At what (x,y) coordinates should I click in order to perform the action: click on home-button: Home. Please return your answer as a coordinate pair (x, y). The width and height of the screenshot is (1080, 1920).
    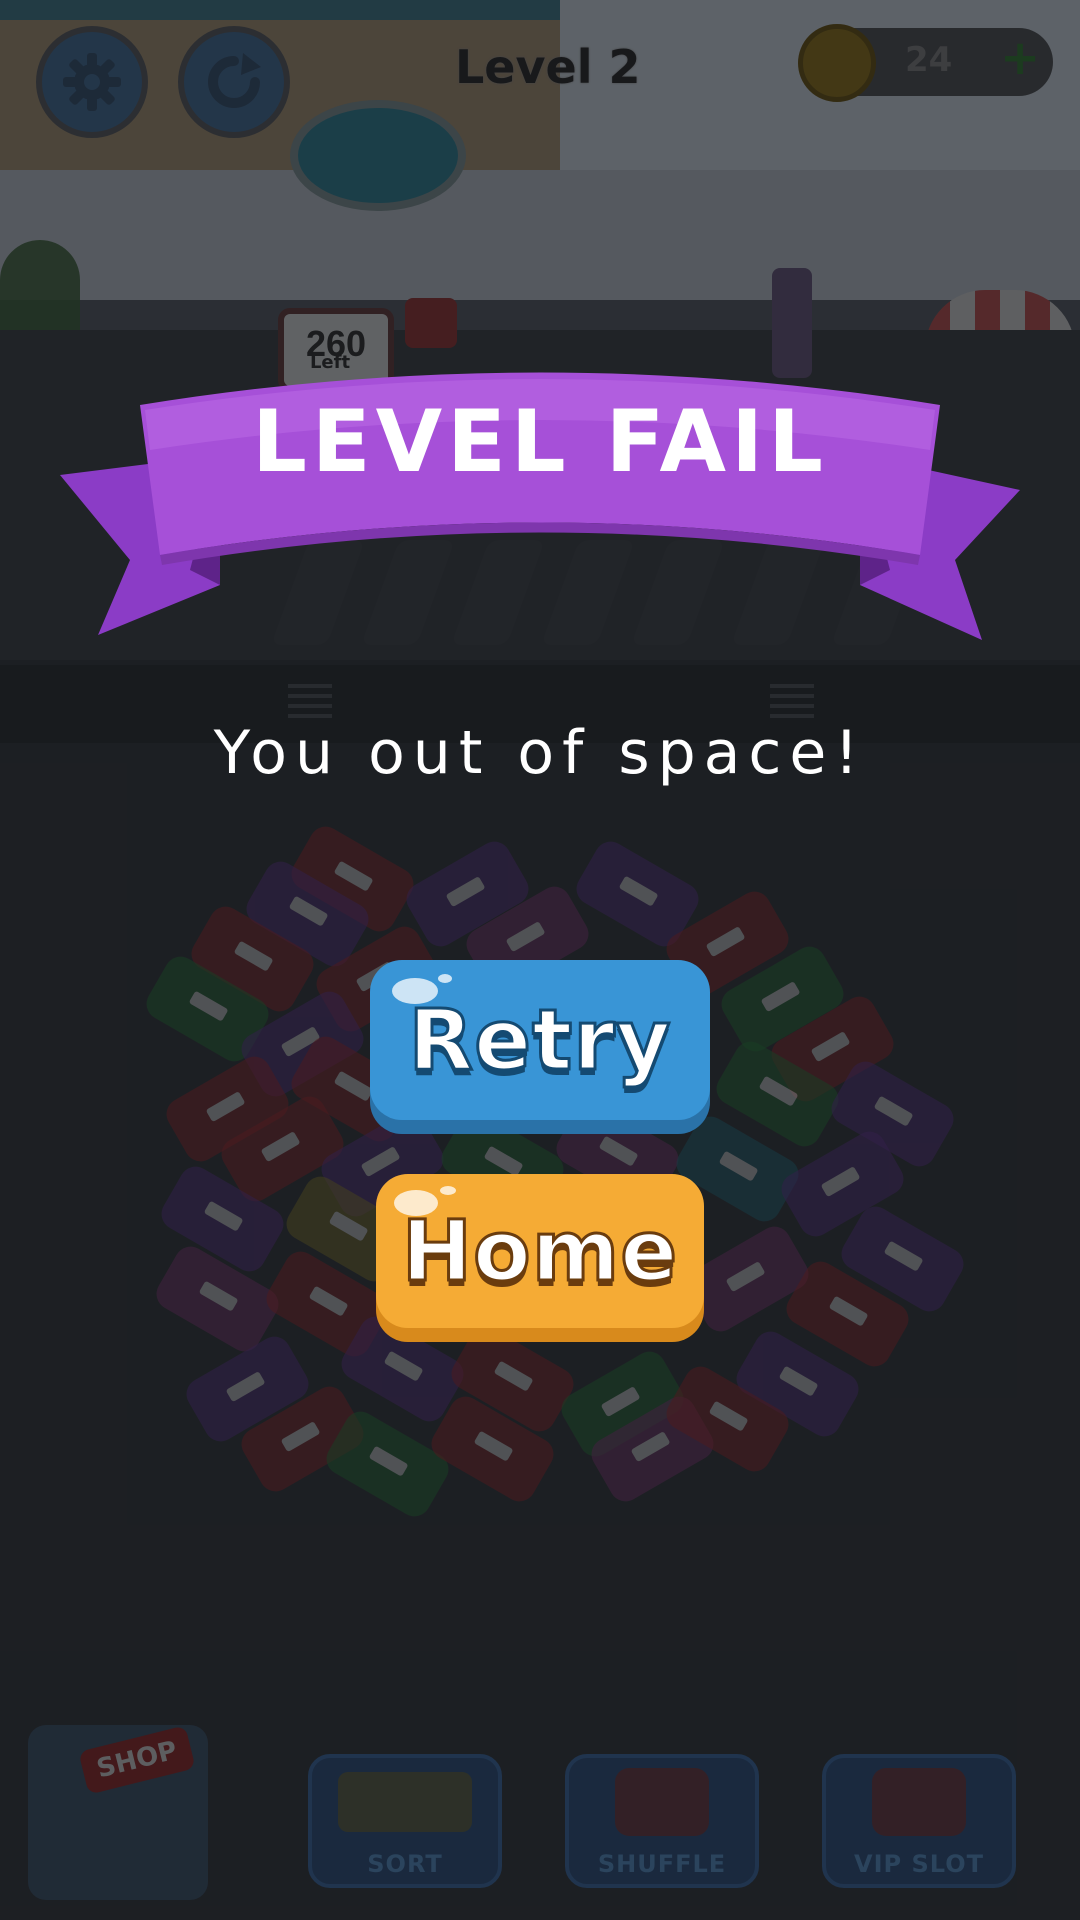
    Looking at the image, I should click on (540, 1251).